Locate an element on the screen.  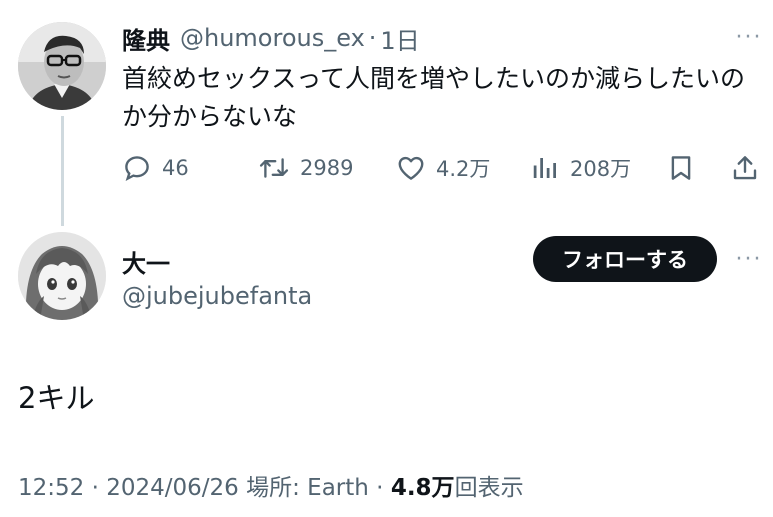
share-icon is located at coordinates (745, 168).